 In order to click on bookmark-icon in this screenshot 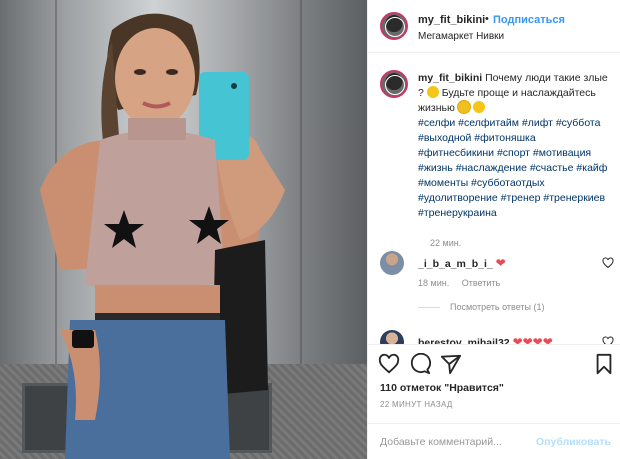, I will do `click(604, 364)`.